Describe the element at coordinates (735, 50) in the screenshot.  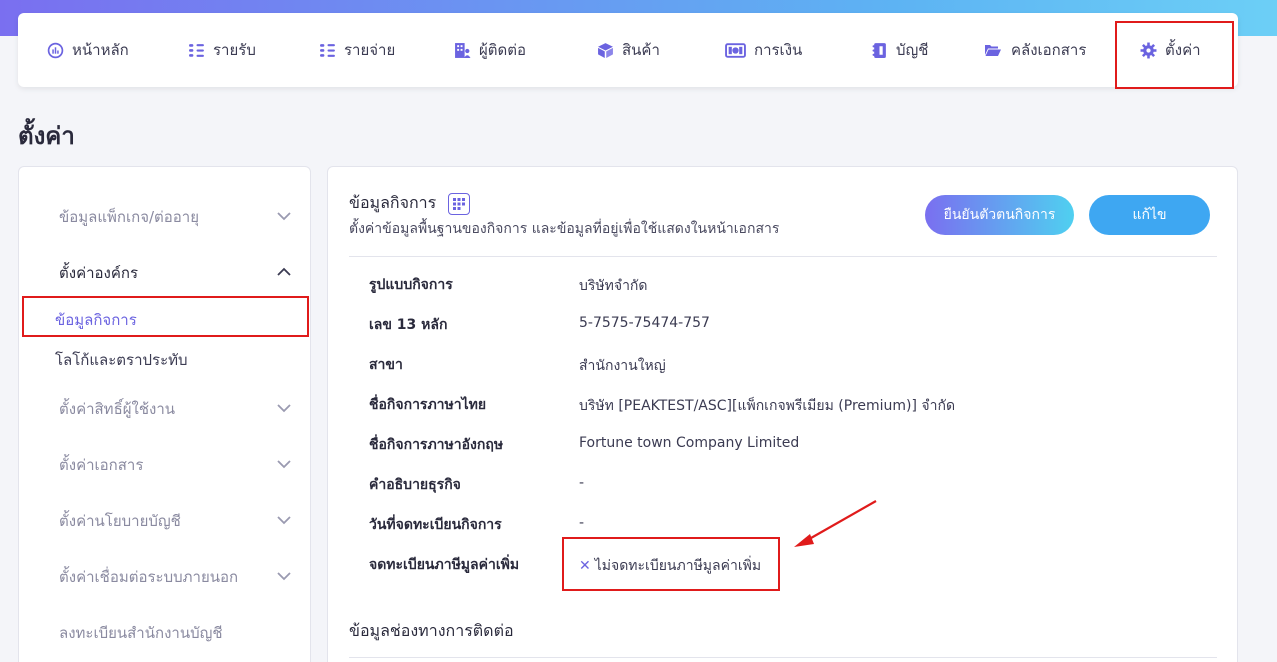
I see `money-bill-icon` at that location.